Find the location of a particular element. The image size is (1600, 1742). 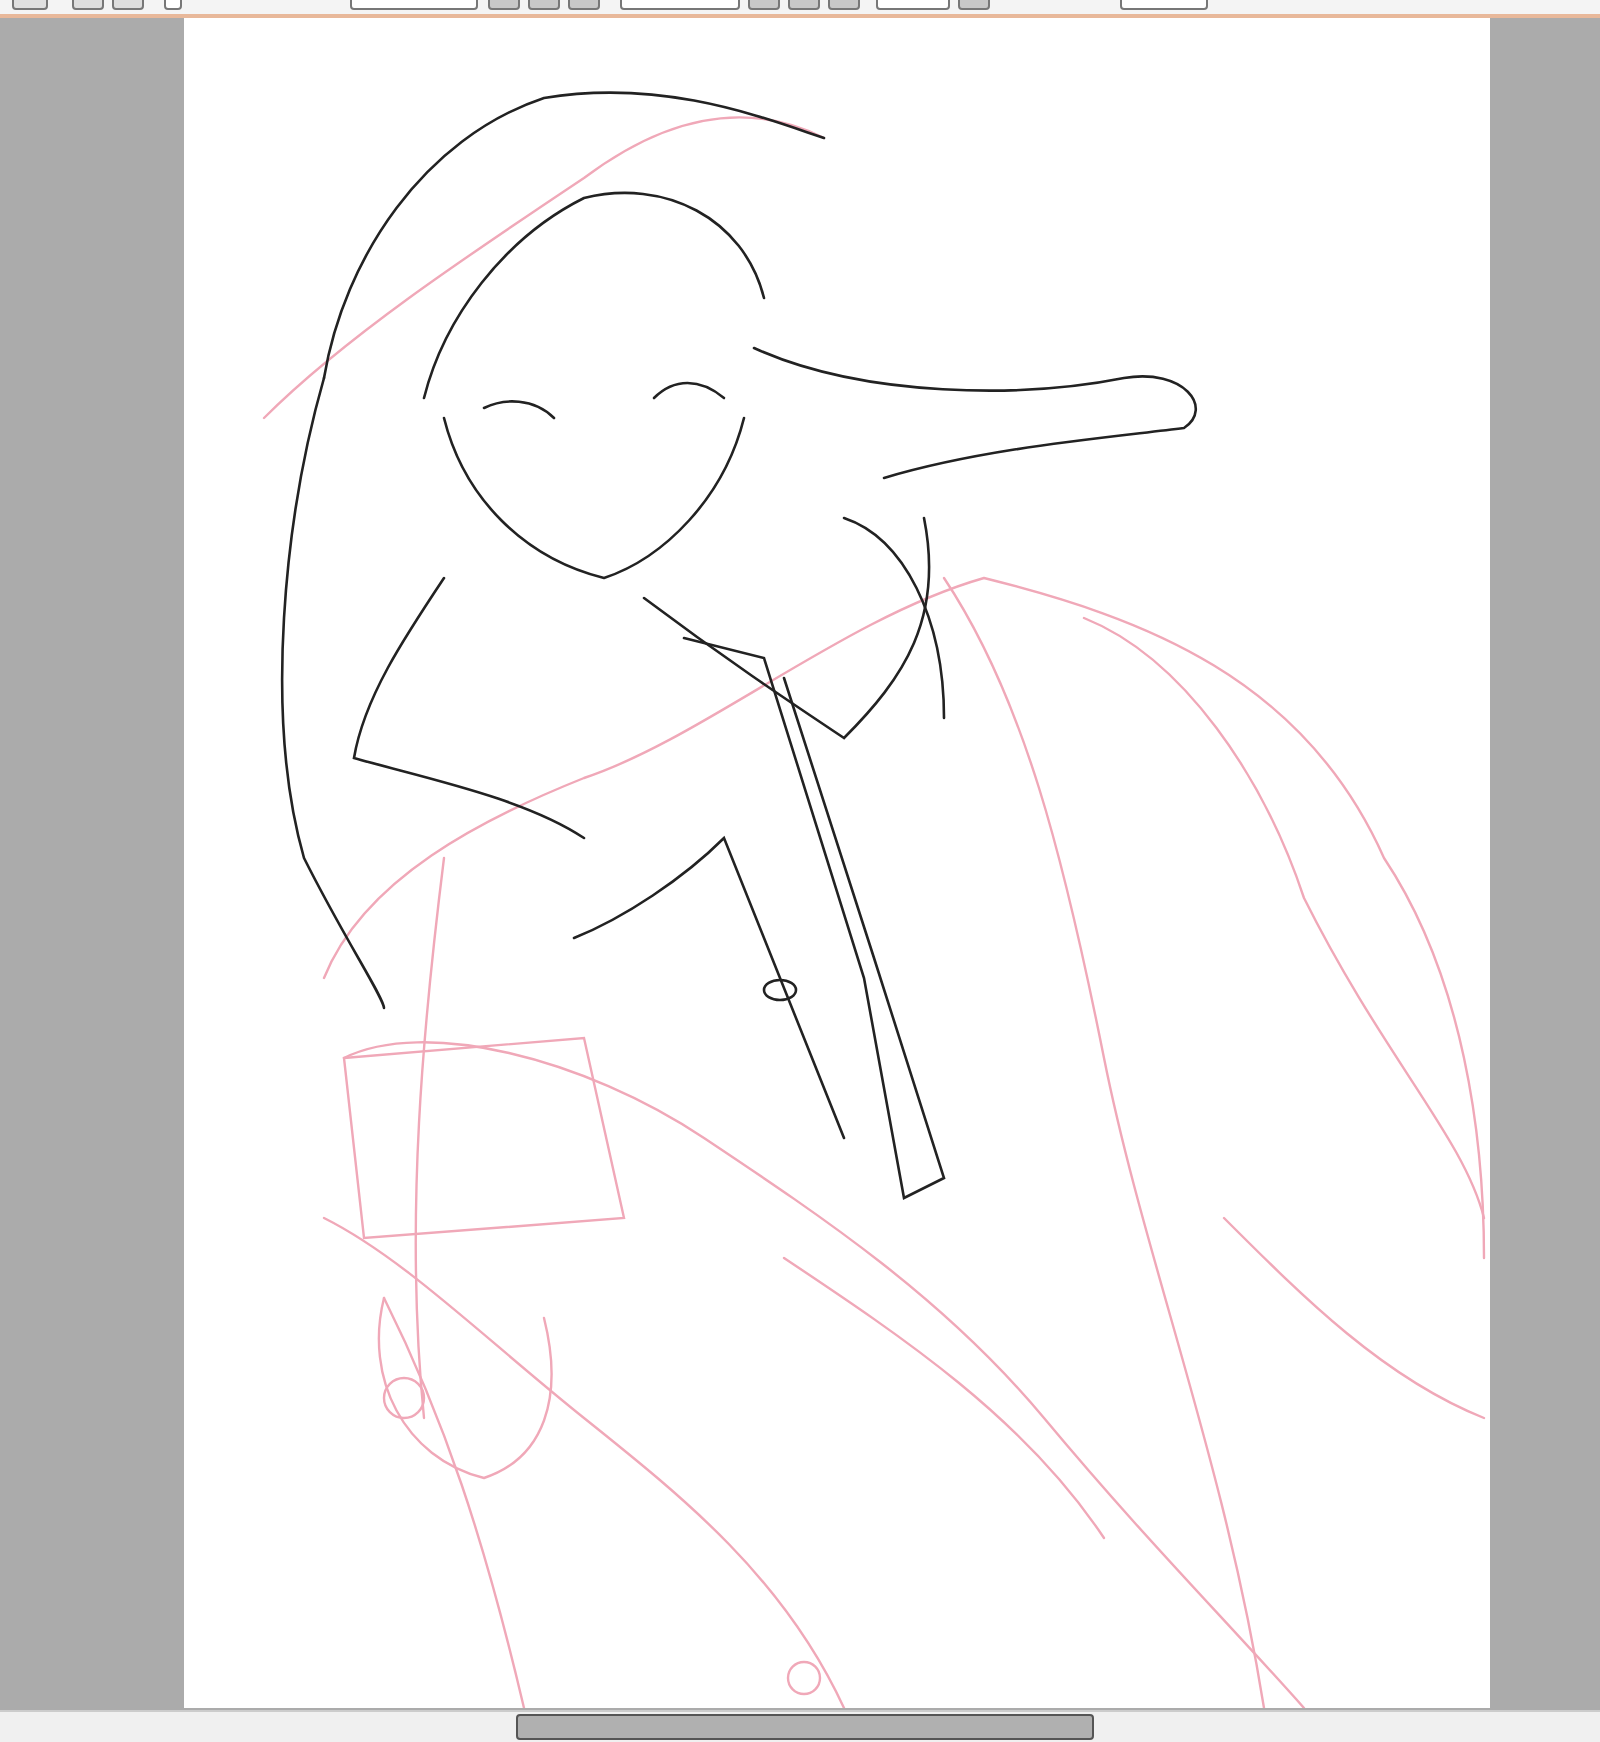

horizontal-scrollbar is located at coordinates (800, 1726).